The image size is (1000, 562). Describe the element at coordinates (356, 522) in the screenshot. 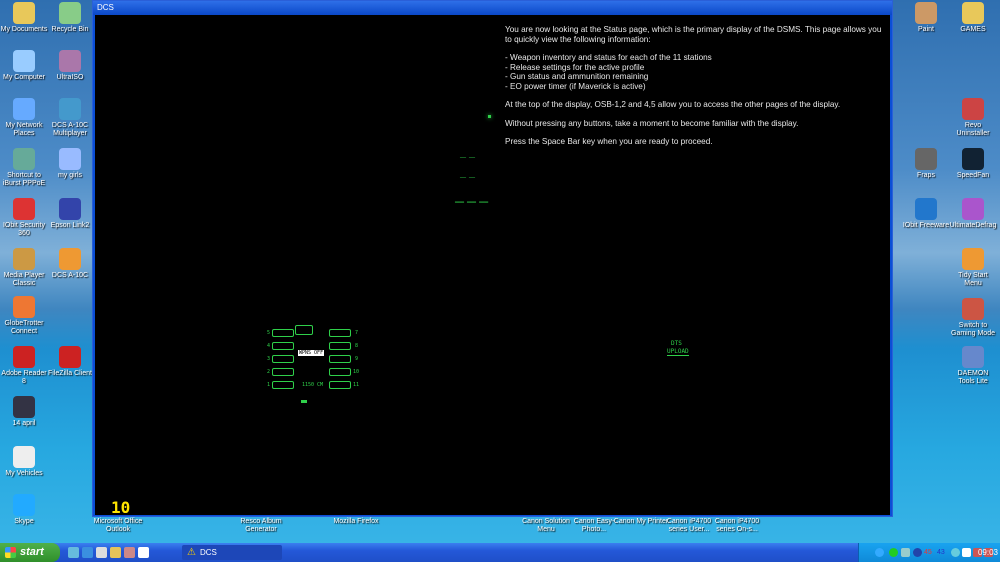

I see `desktop-icon-label: Mozilla Firefox` at that location.